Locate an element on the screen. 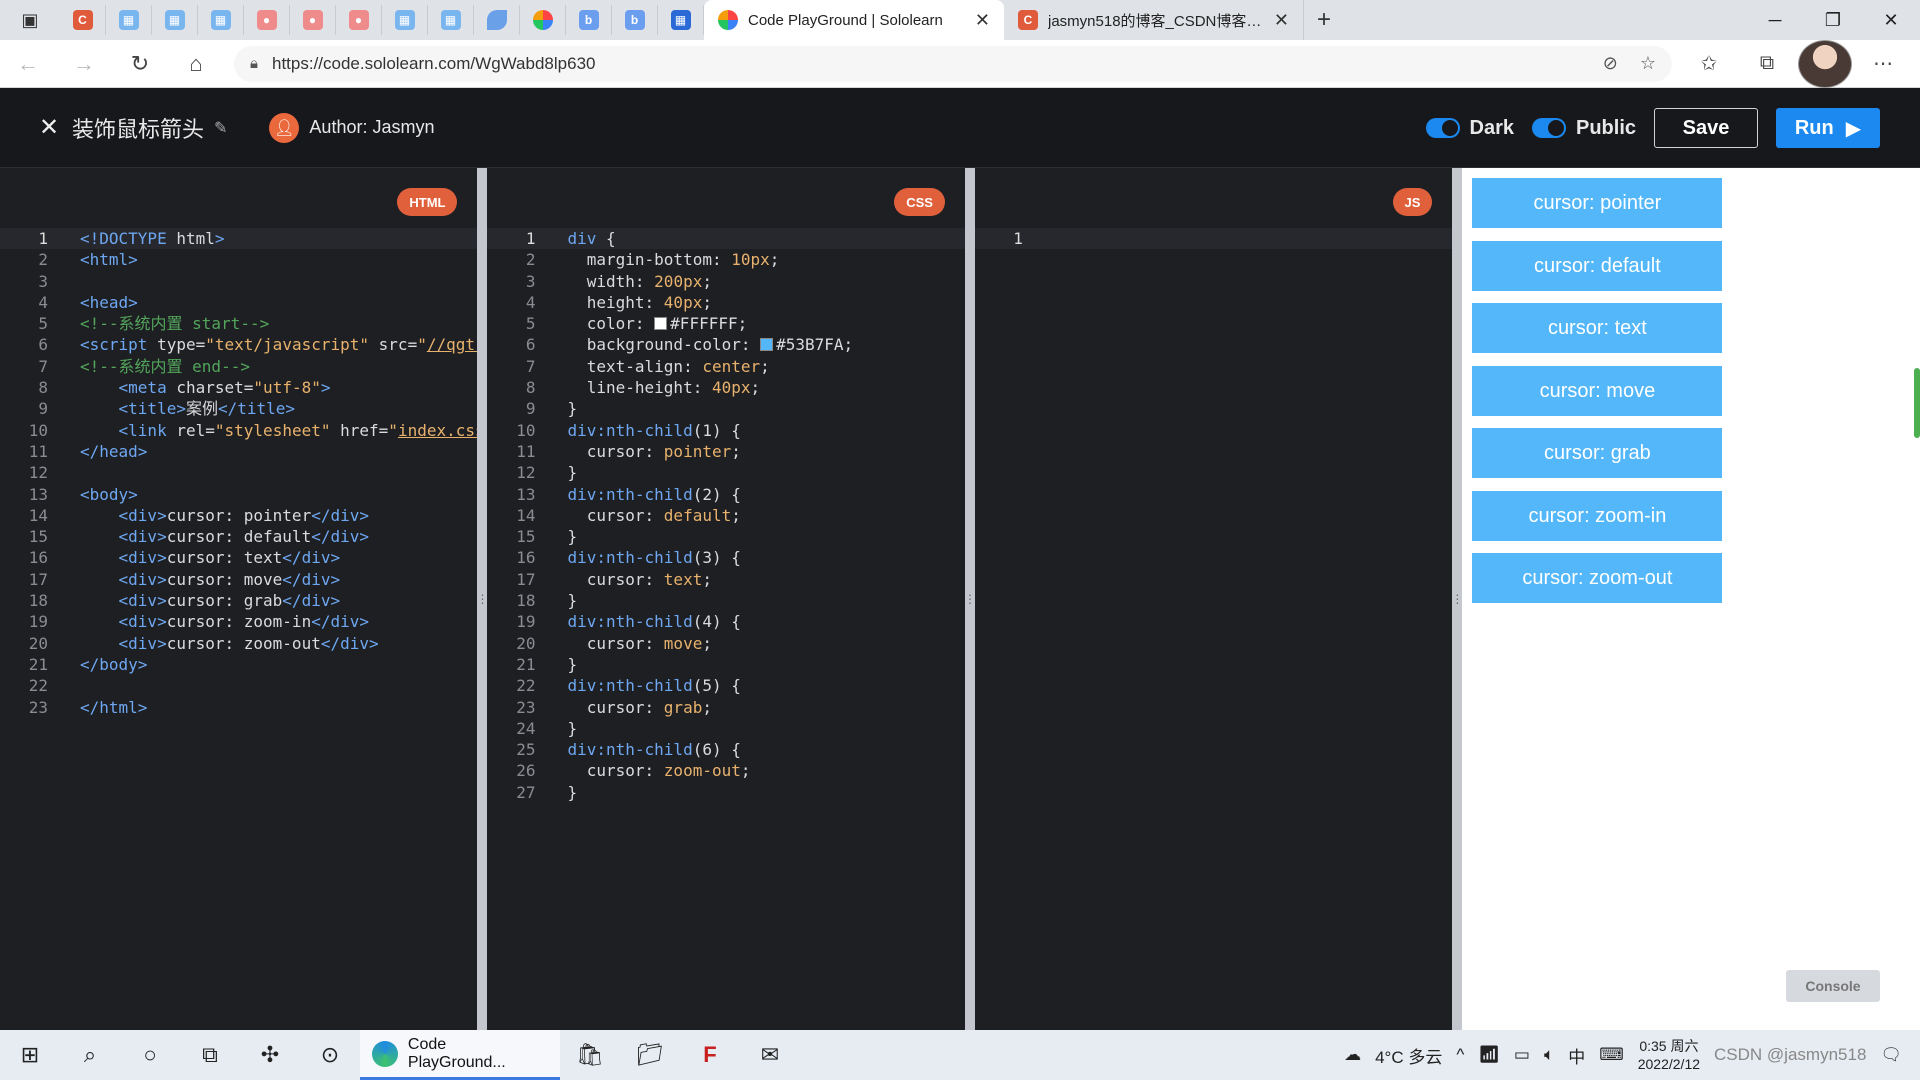 The height and width of the screenshot is (1080, 1920). scroll-indicator is located at coordinates (1916, 403).